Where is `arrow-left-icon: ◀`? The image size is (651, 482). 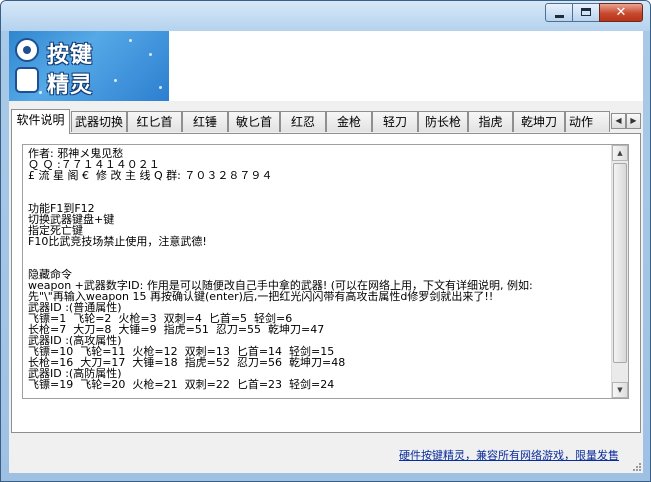 arrow-left-icon: ◀ is located at coordinates (618, 120).